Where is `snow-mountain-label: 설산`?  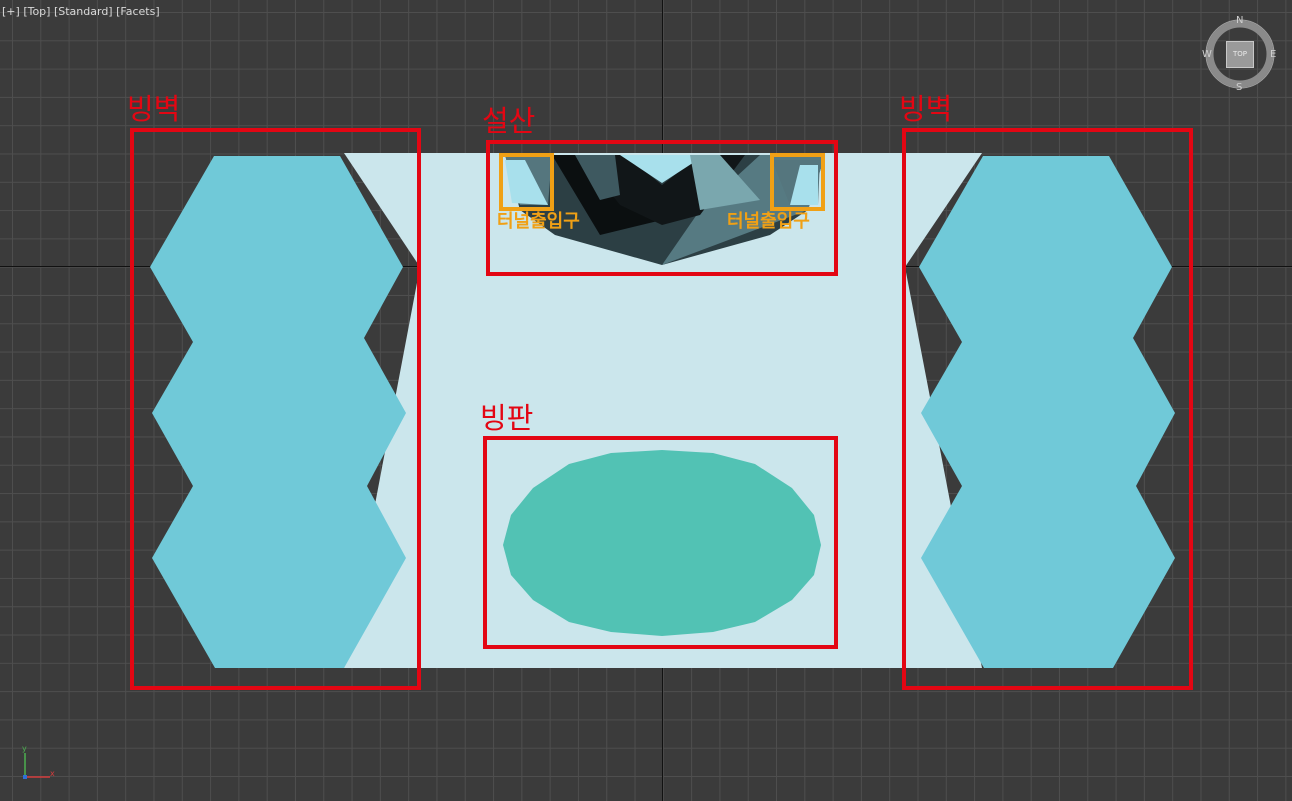 snow-mountain-label: 설산 is located at coordinates (509, 121).